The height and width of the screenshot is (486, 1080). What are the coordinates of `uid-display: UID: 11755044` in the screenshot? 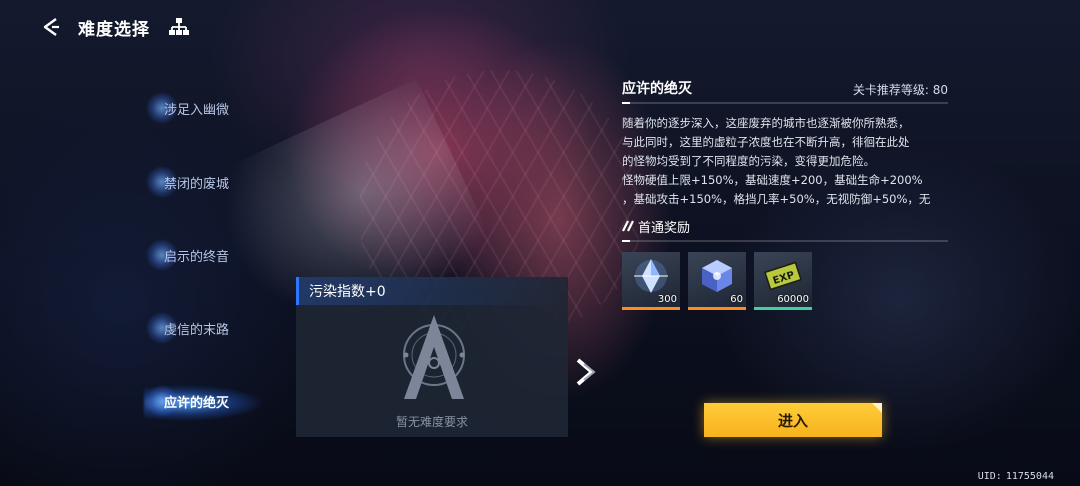 It's located at (1016, 476).